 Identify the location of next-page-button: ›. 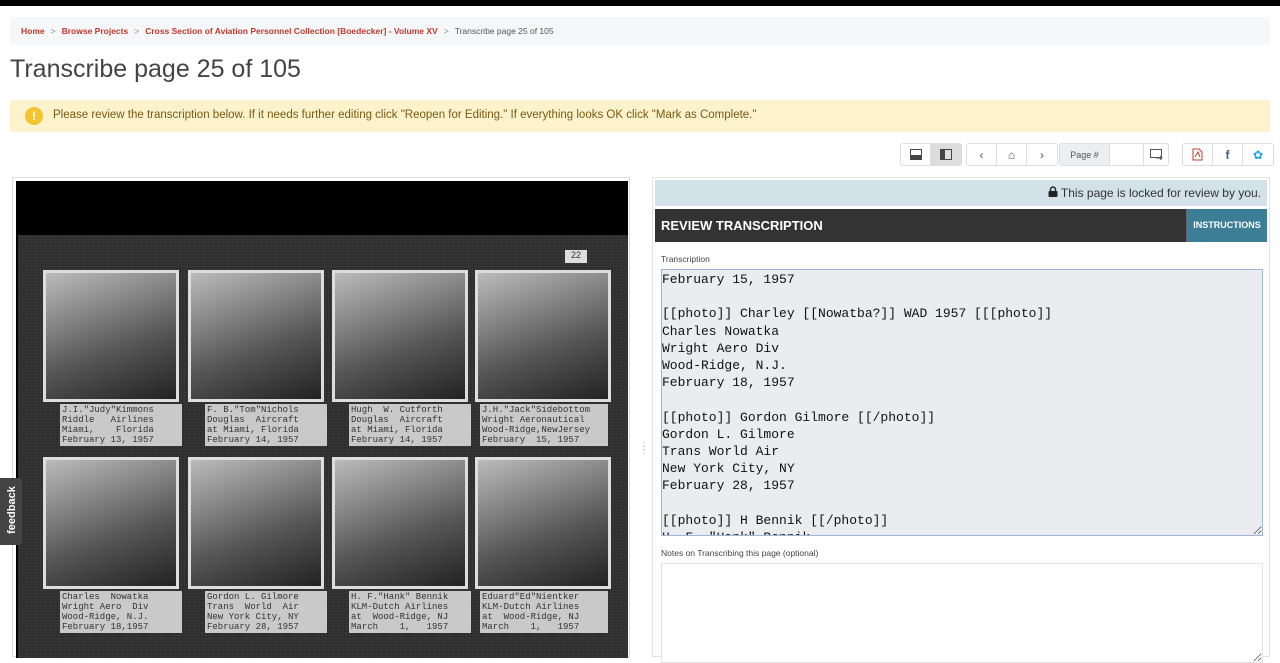
(1042, 154).